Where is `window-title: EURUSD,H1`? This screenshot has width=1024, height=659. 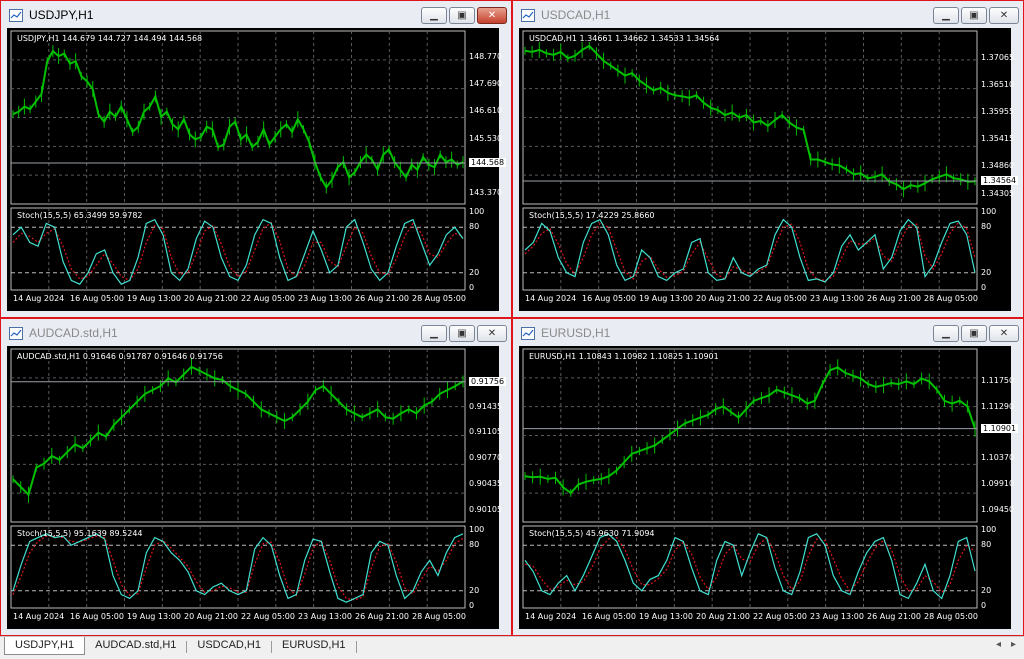 window-title: EURUSD,H1 is located at coordinates (576, 333).